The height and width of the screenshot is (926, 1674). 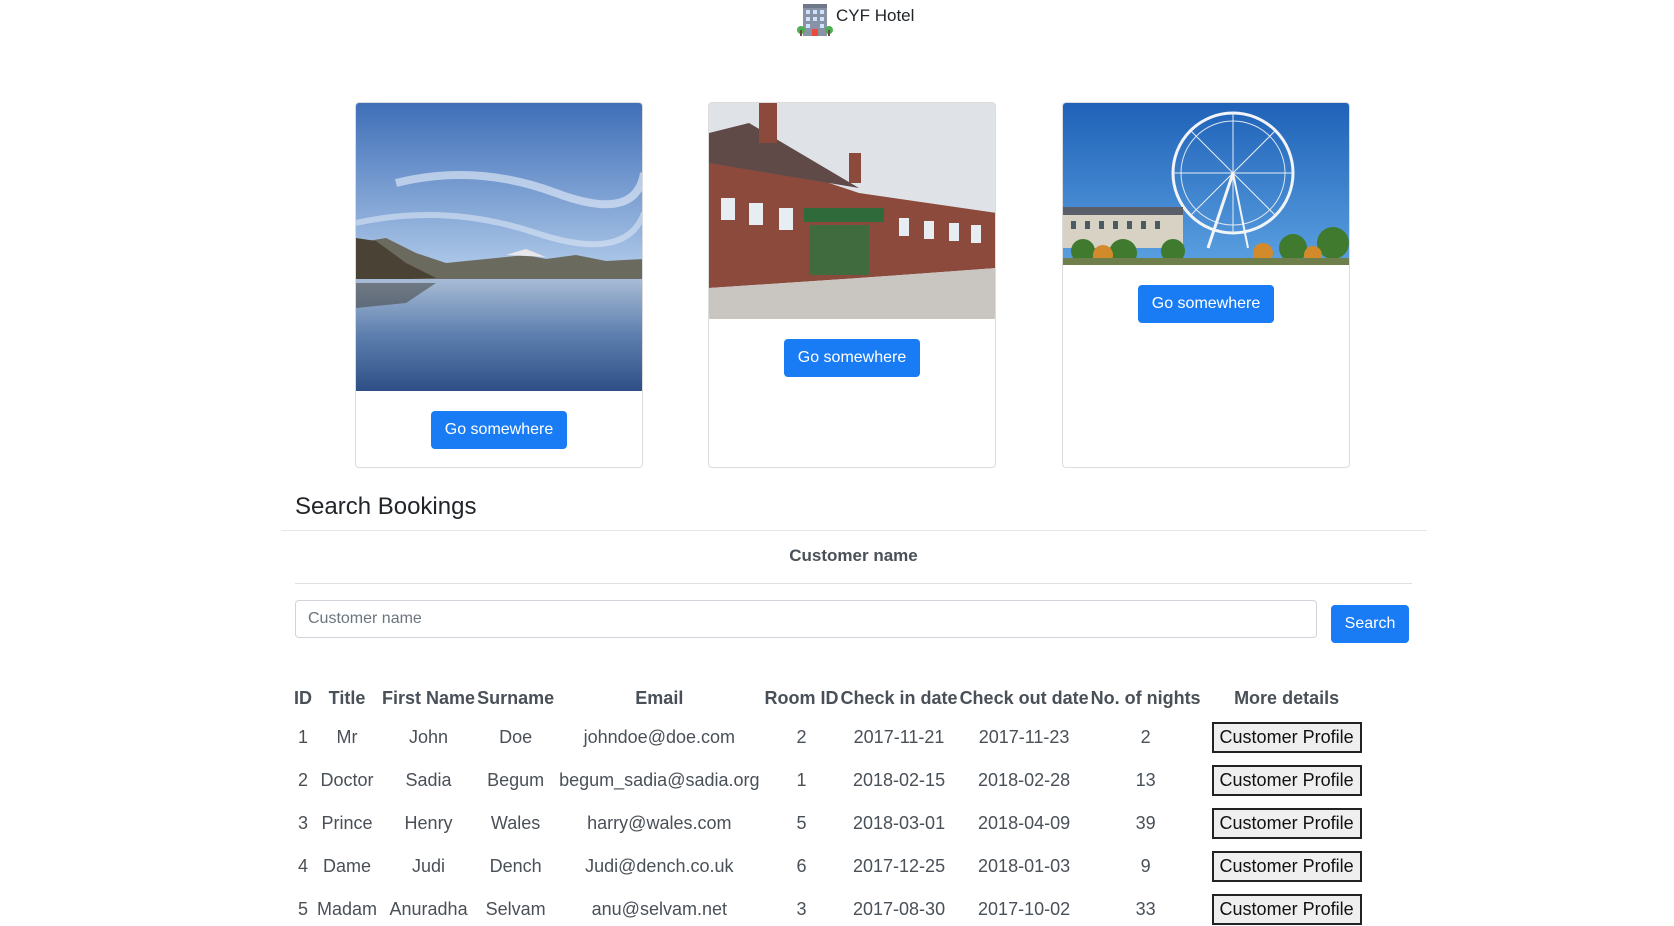 What do you see at coordinates (801, 866) in the screenshot?
I see `cell-room-id: 6` at bounding box center [801, 866].